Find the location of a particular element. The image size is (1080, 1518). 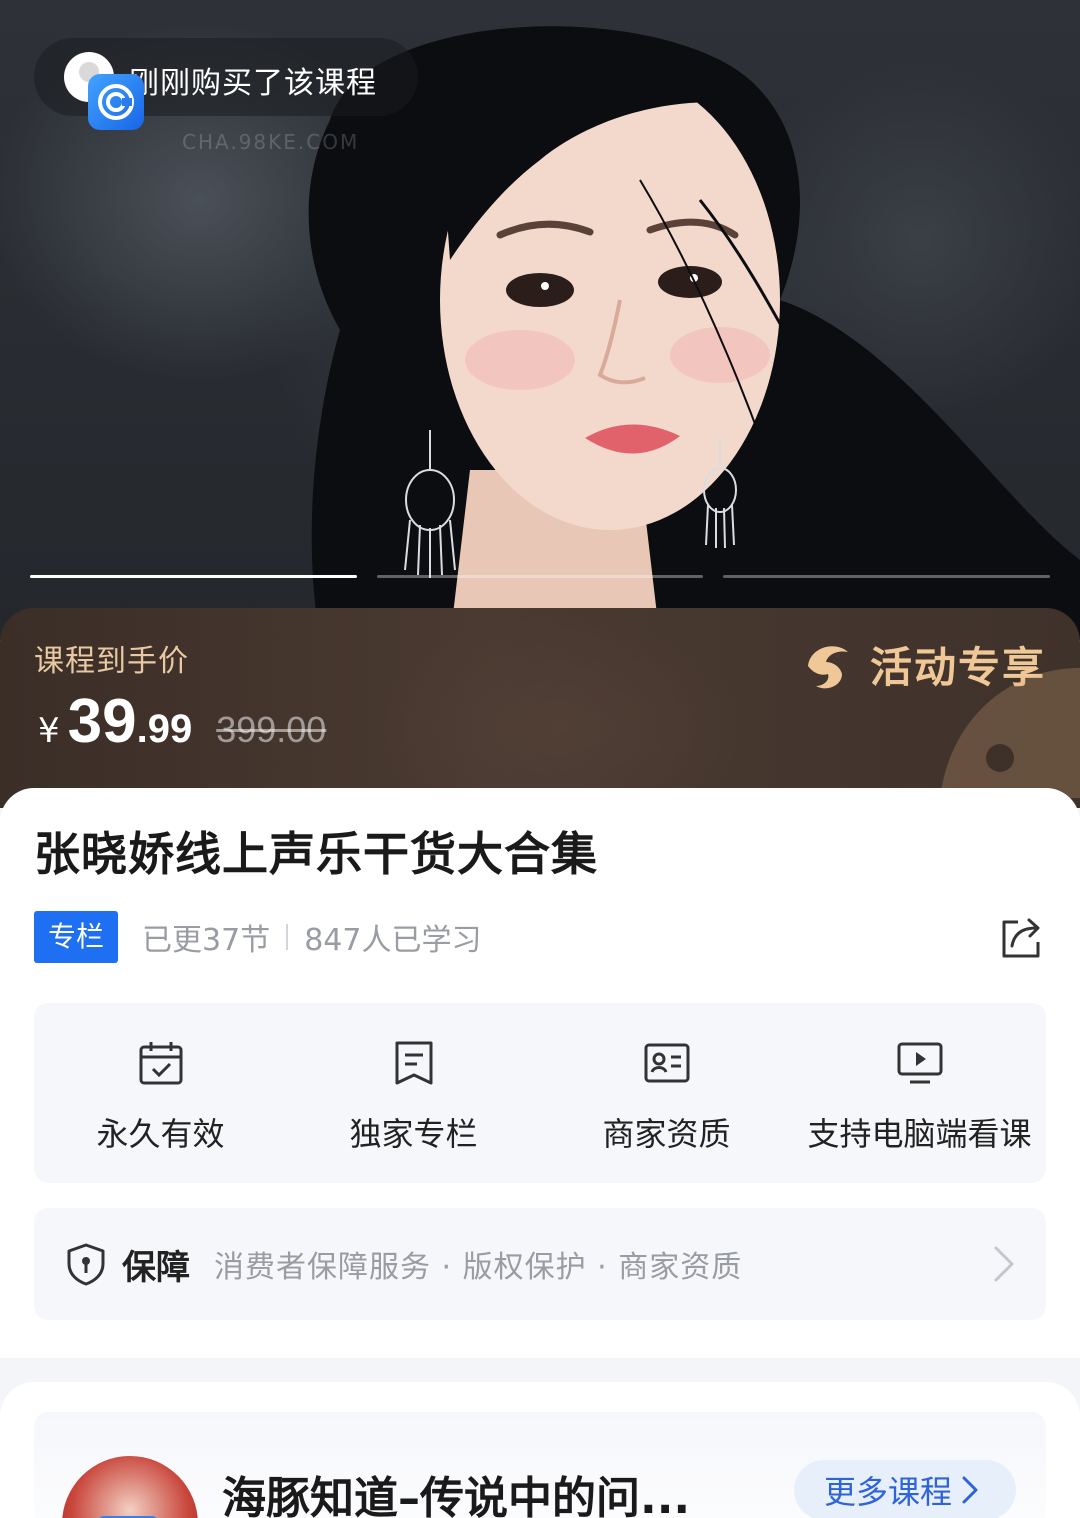

feature-label: 独家专栏 is located at coordinates (413, 1134).